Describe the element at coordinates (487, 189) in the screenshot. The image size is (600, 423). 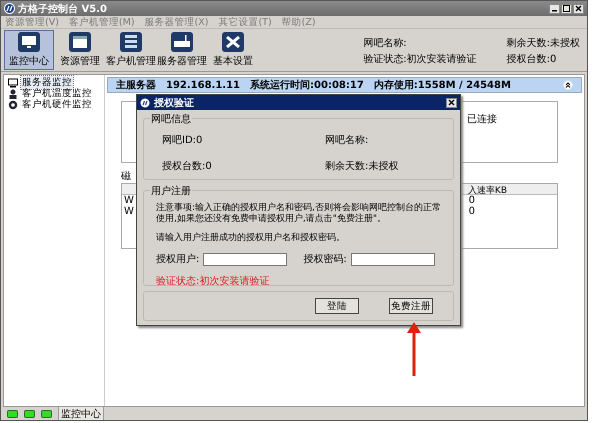
I see `column-header: 入速率KB` at that location.